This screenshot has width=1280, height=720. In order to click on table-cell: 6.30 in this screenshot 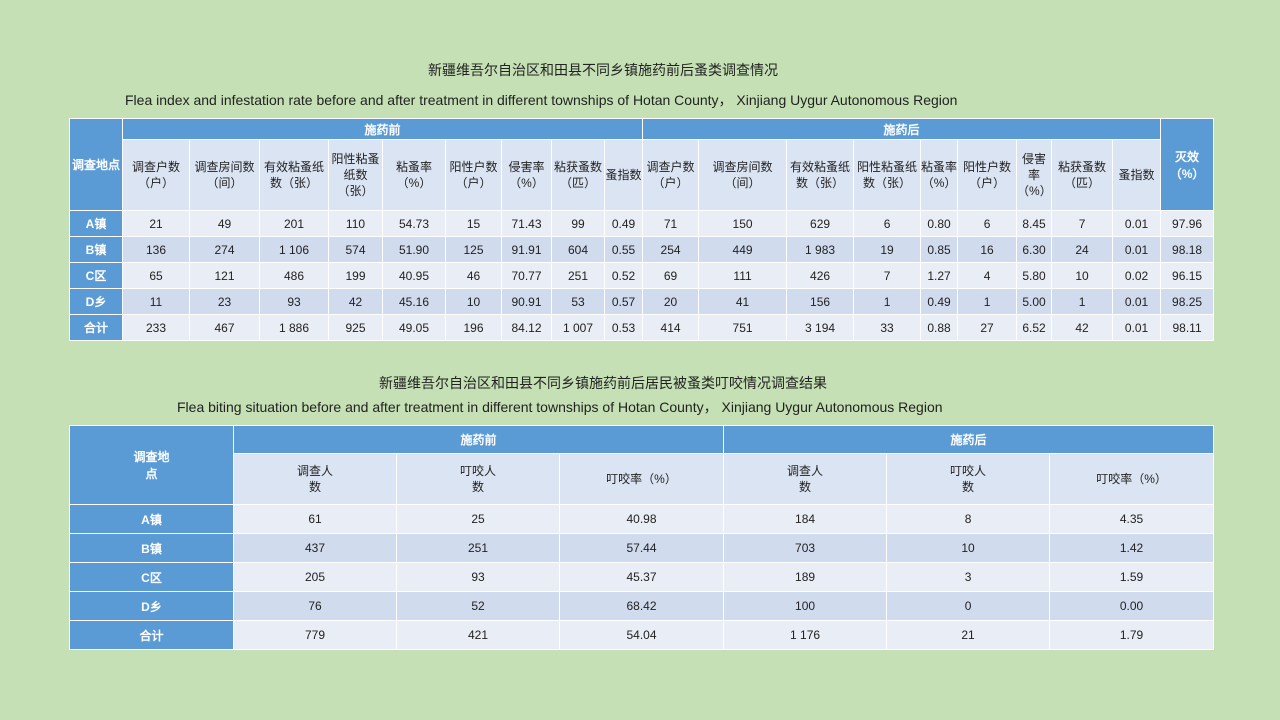, I will do `click(1034, 249)`.